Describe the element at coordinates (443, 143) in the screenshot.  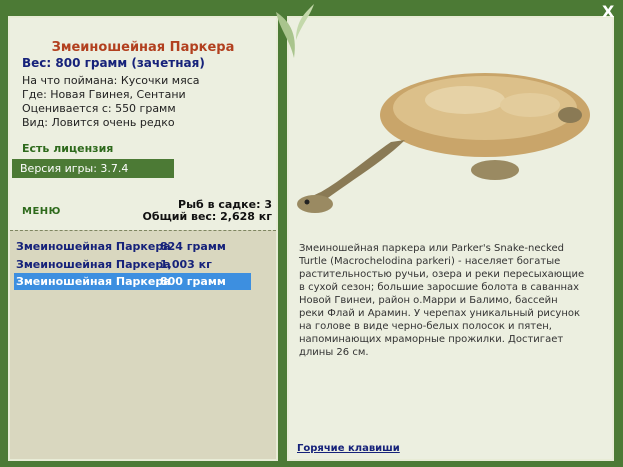
I see `turtle-image` at that location.